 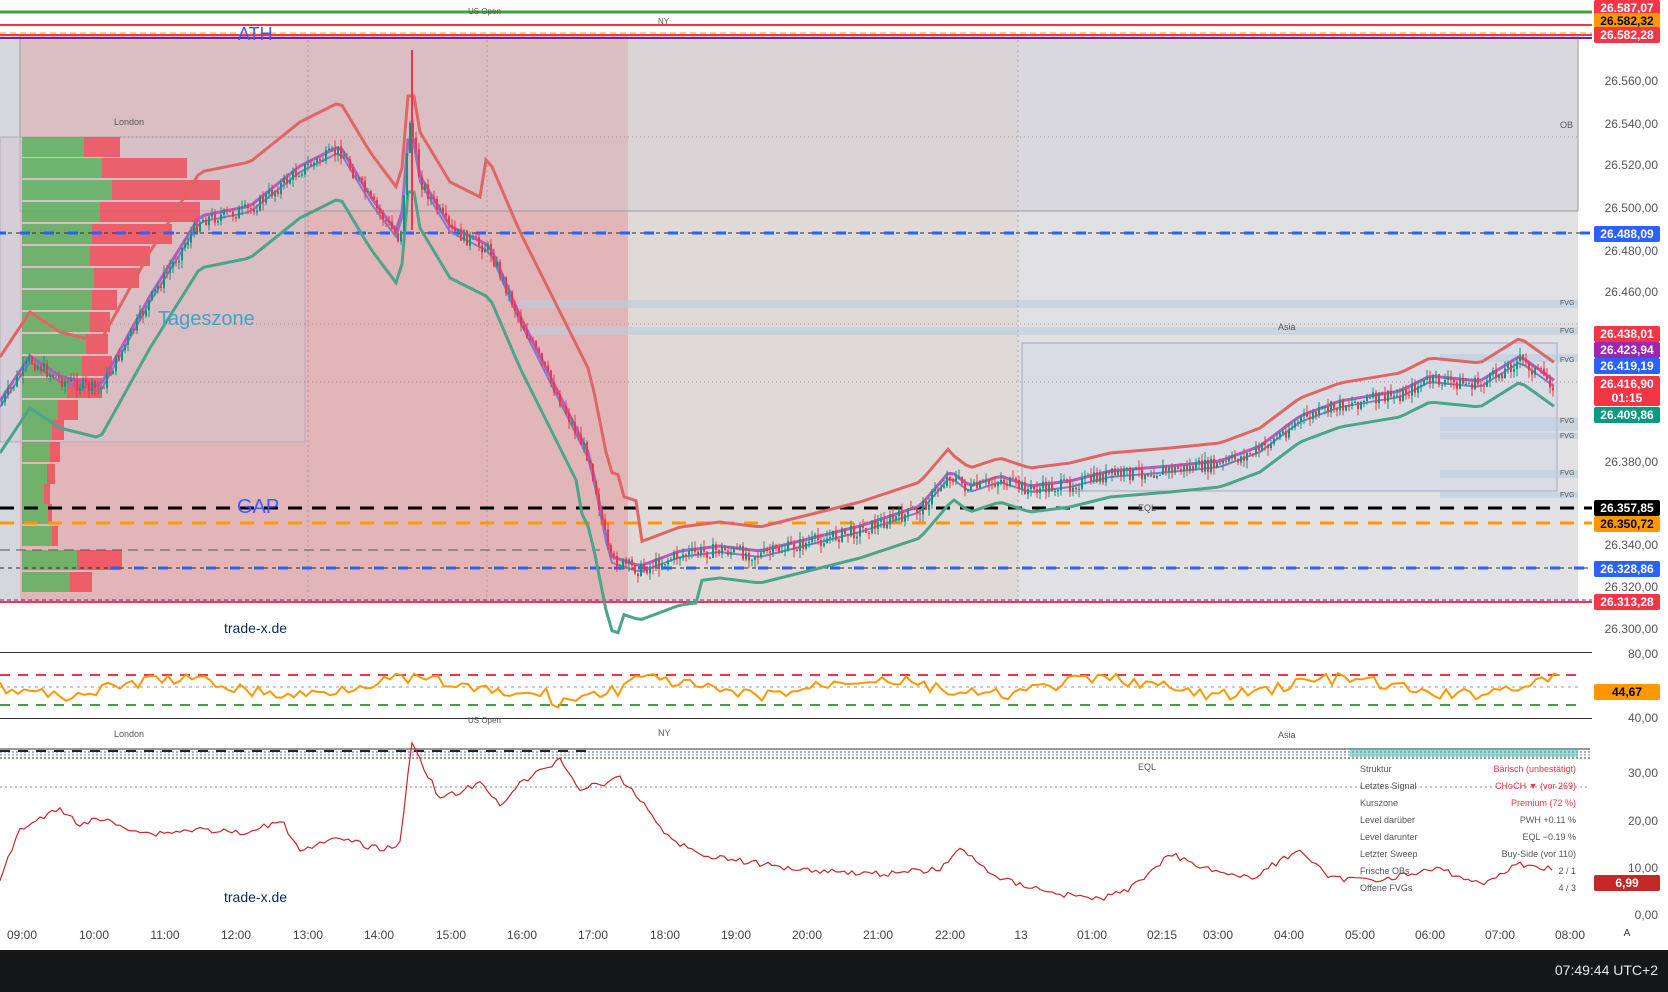 What do you see at coordinates (1631, 208) in the screenshot?
I see `price-tick: 26.500,00` at bounding box center [1631, 208].